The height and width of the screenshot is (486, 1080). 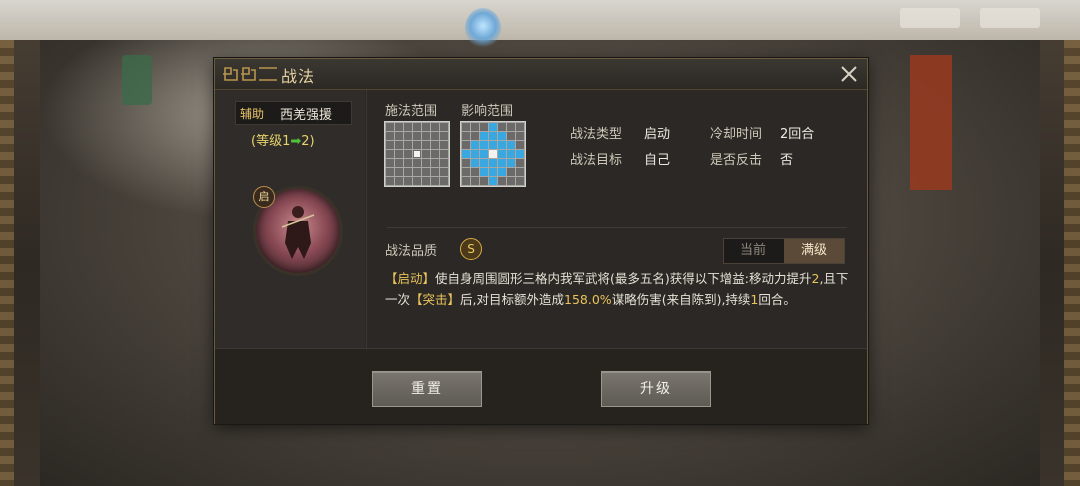 What do you see at coordinates (471, 249) in the screenshot?
I see `quality-badge: S` at bounding box center [471, 249].